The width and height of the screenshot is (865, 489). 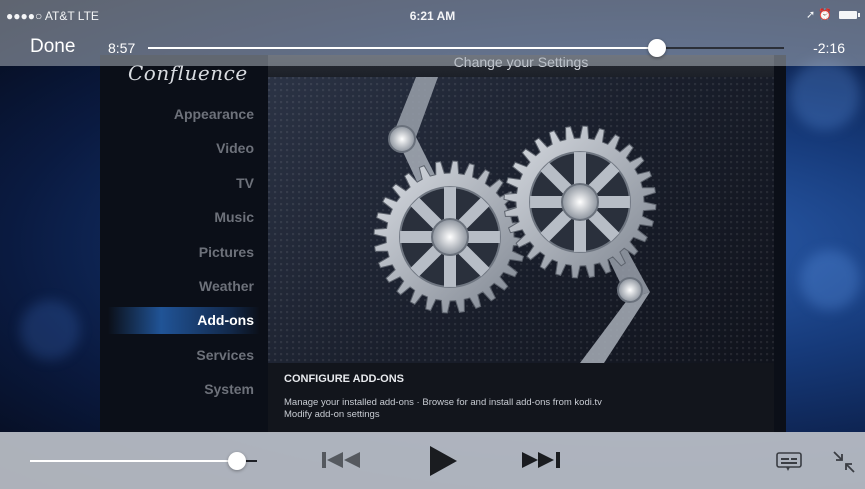 What do you see at coordinates (225, 354) in the screenshot?
I see `settings-menu-item-label: Services` at bounding box center [225, 354].